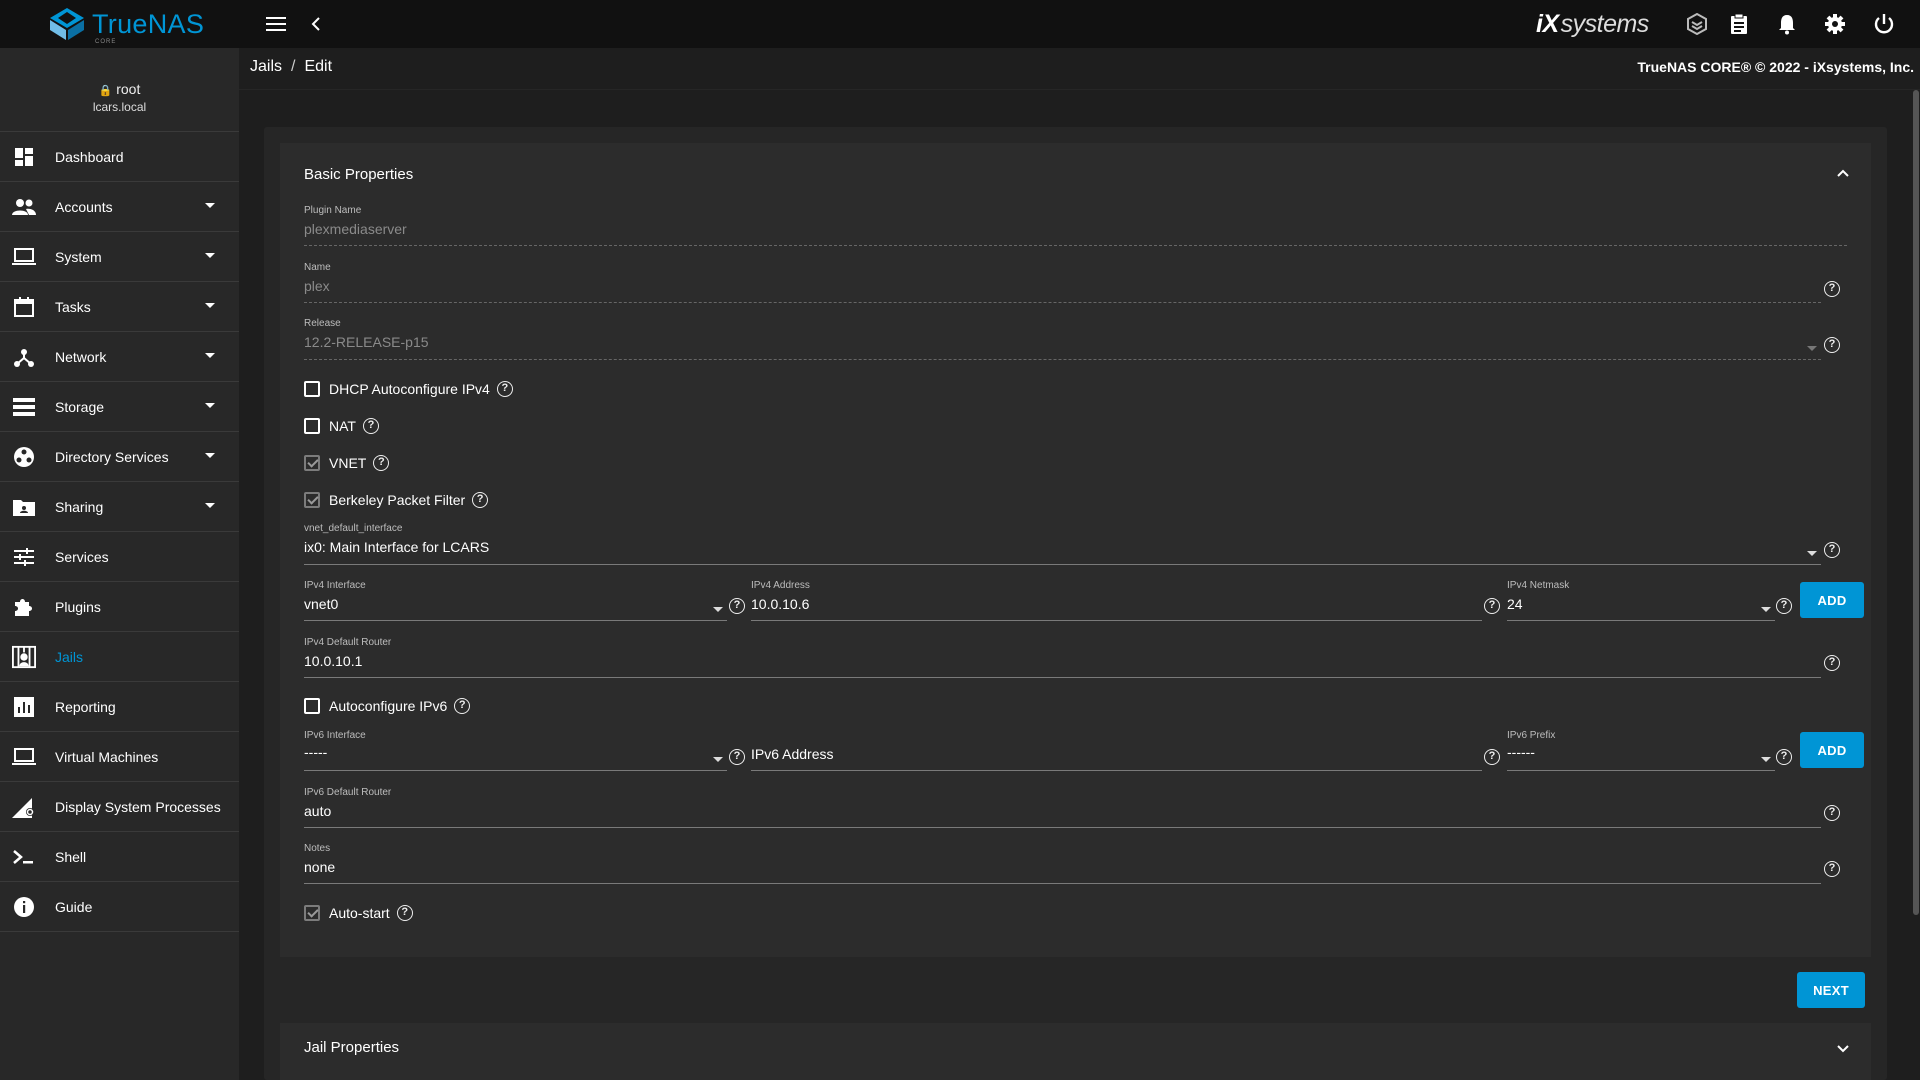  I want to click on name-field: Name plex, so click(1062, 282).